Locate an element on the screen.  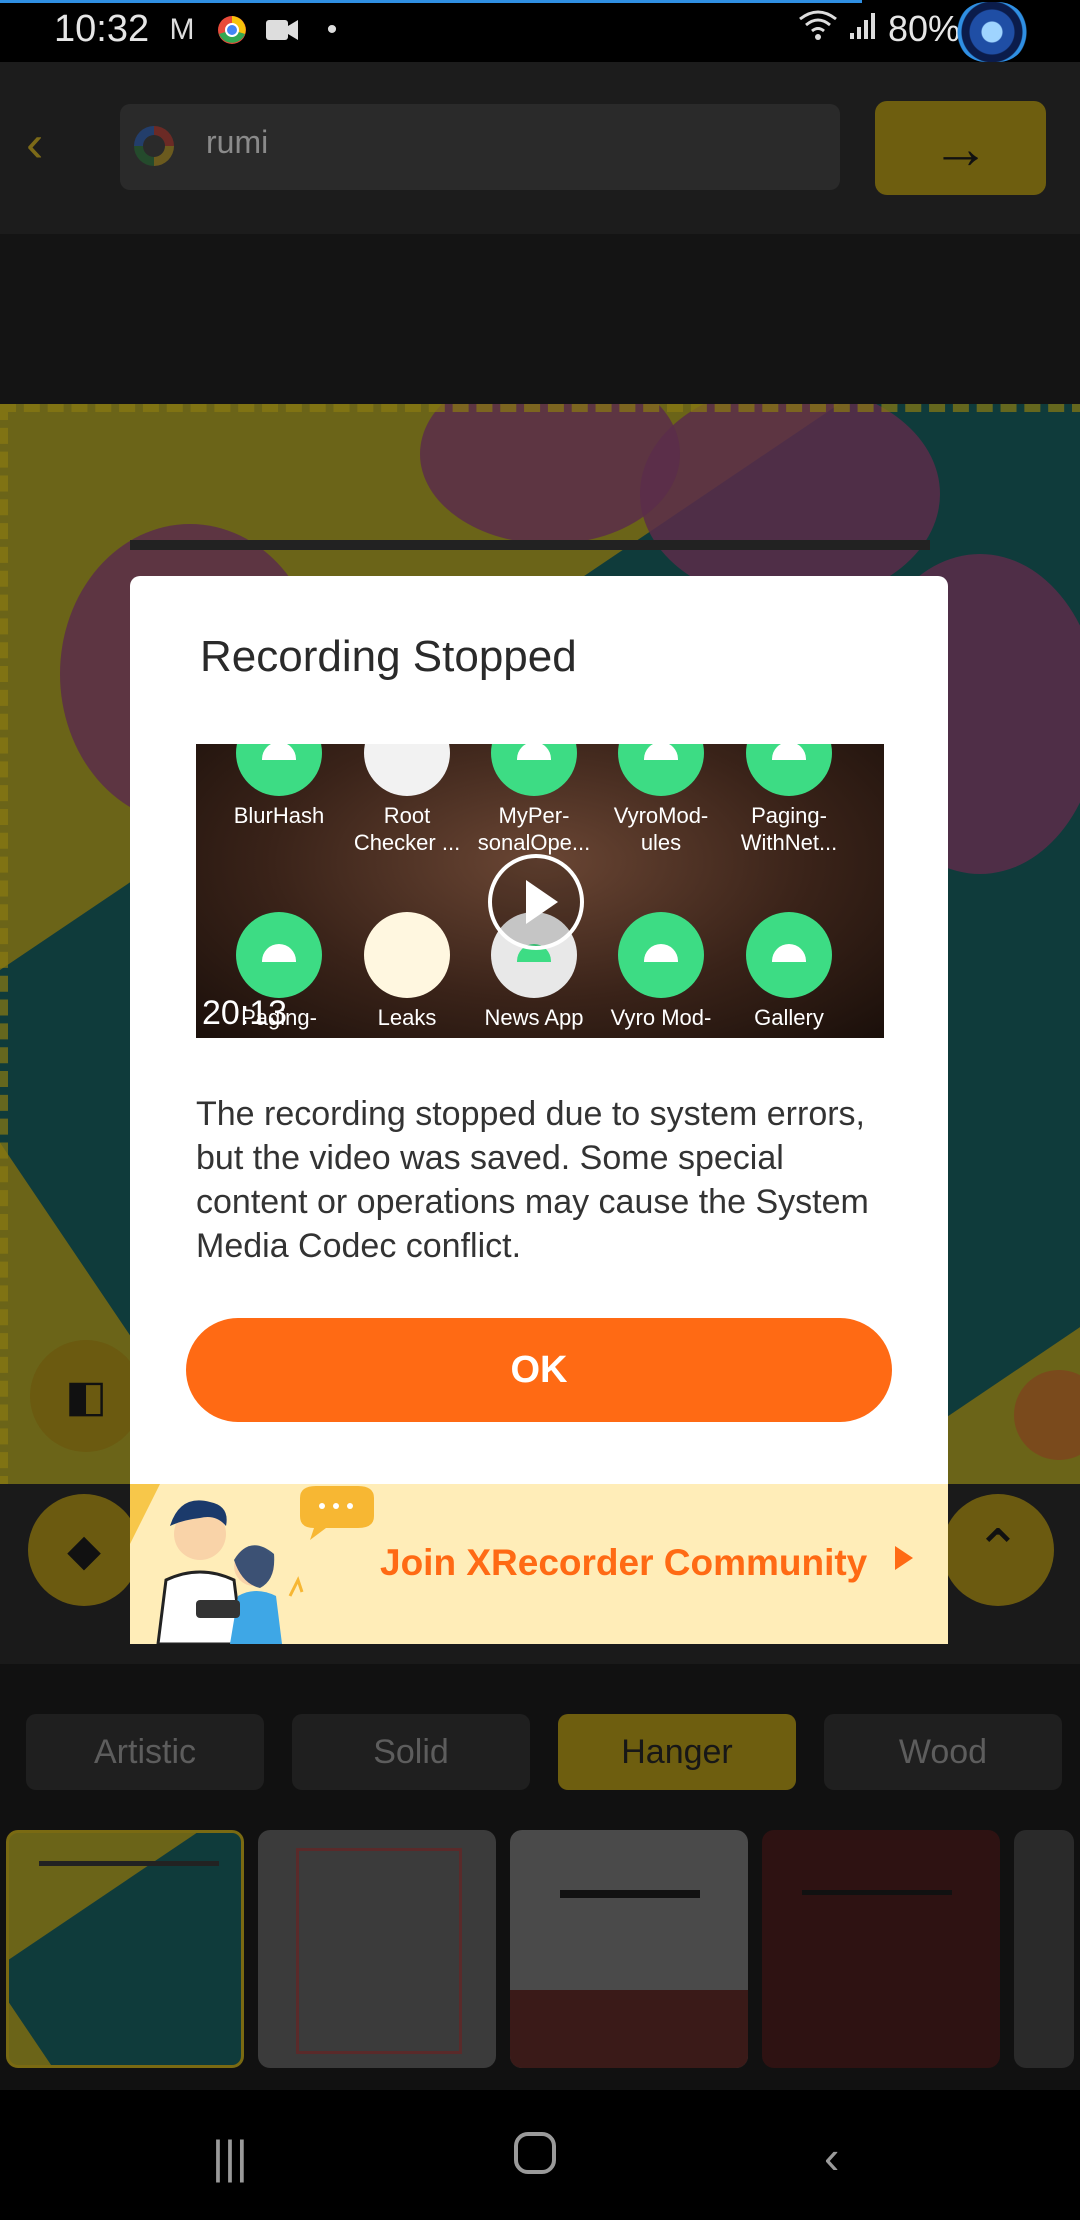
preview-app-label: Leaks is located at coordinates (407, 1017).